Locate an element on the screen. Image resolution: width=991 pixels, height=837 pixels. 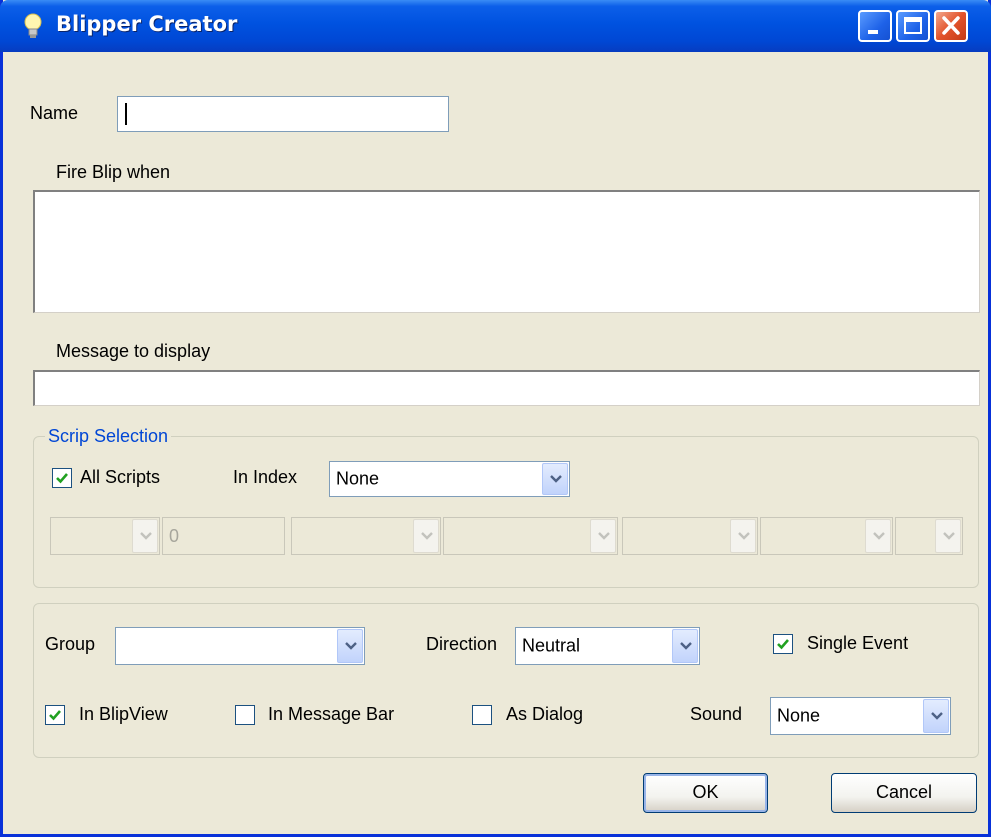
disabled-dropdown-4-button is located at coordinates (743, 536).